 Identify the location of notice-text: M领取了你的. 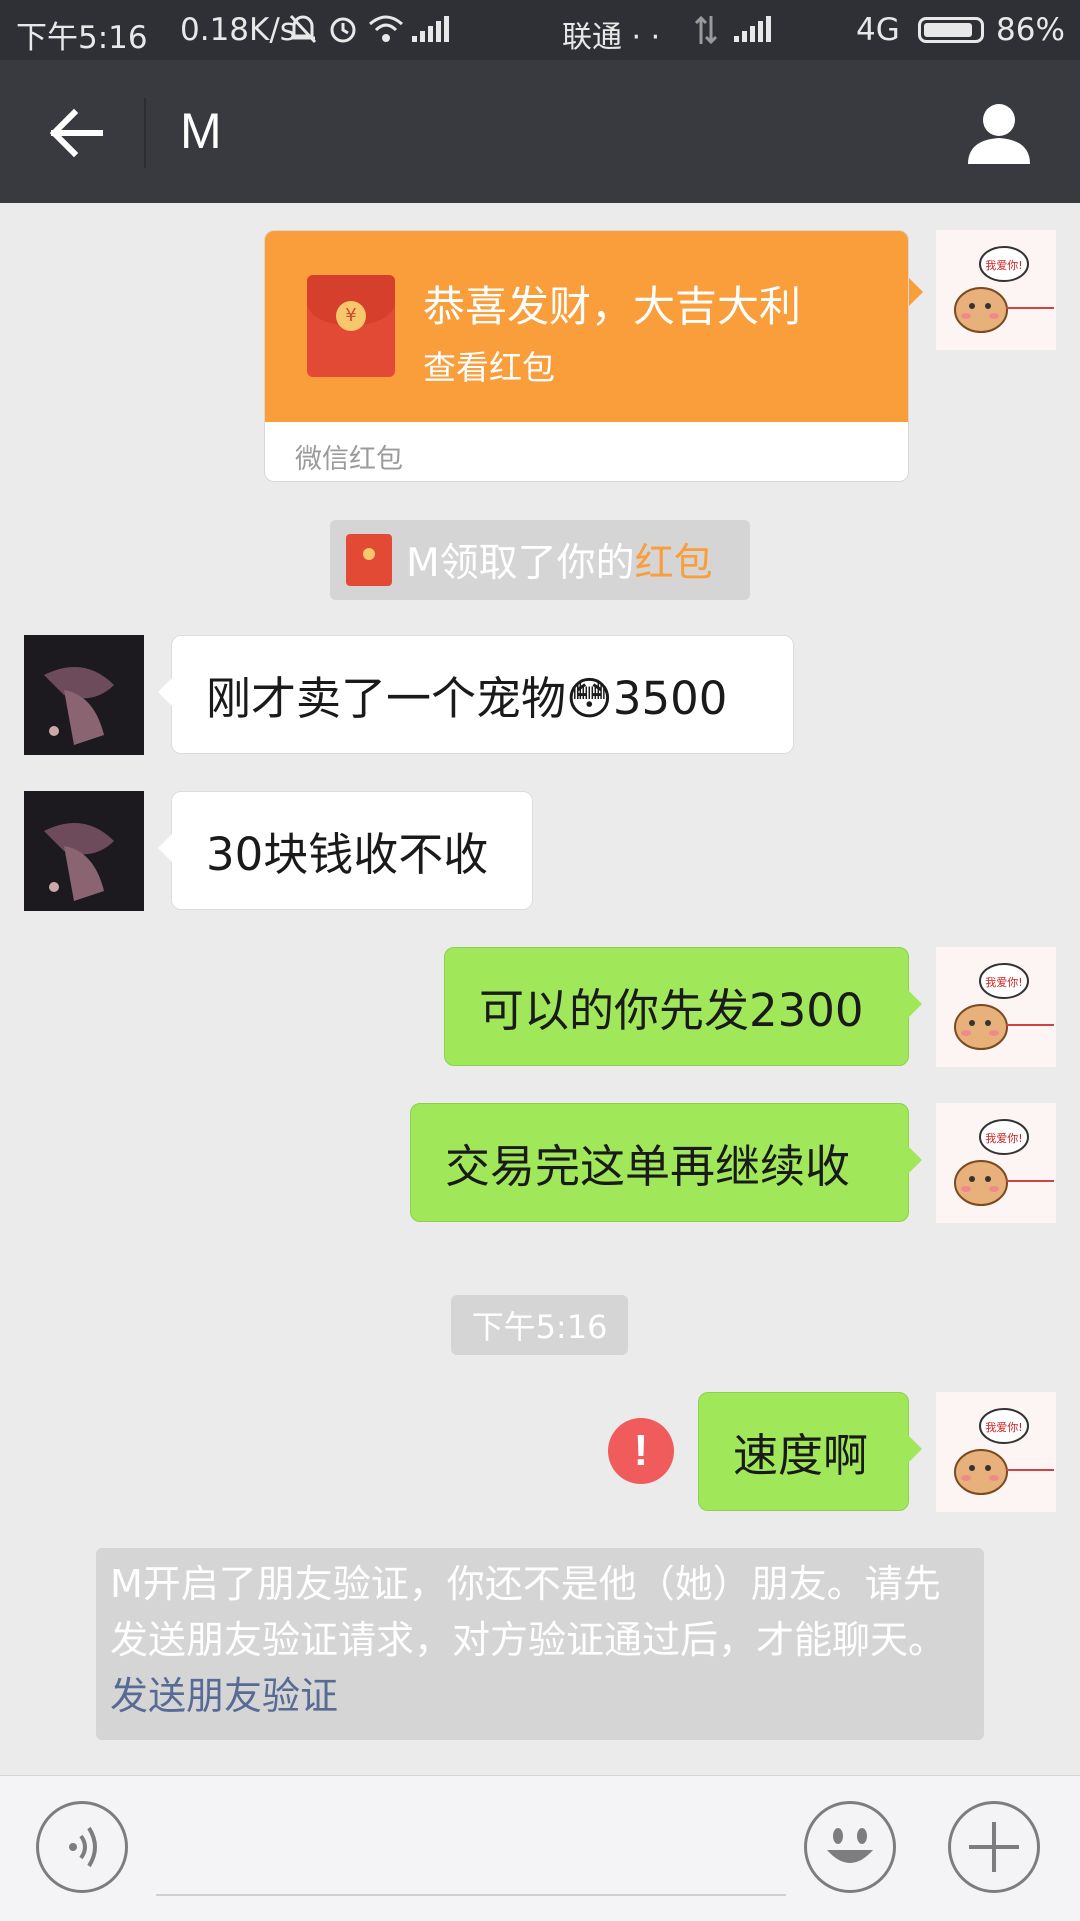
(520, 563).